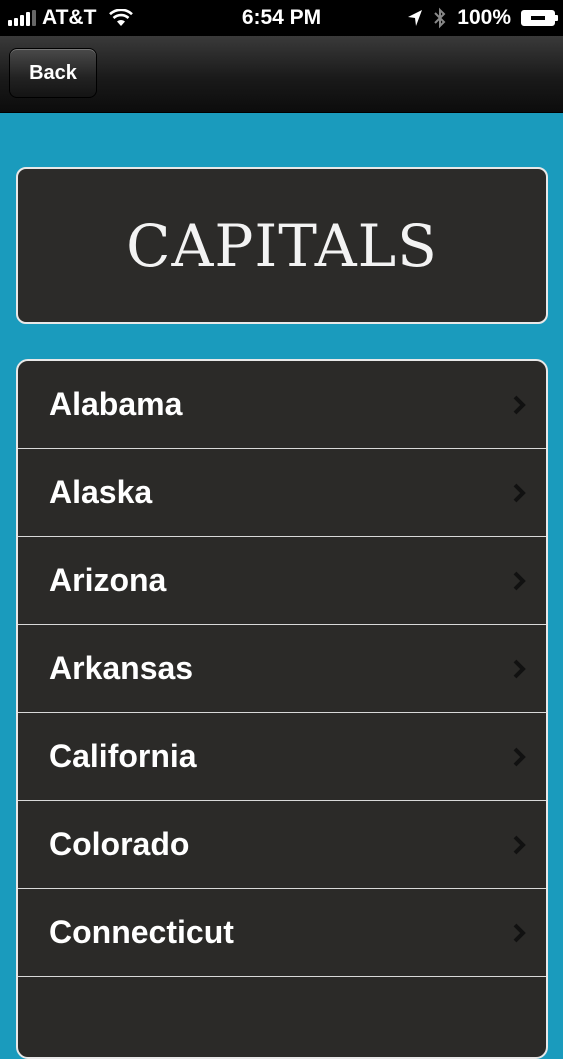 This screenshot has height=1059, width=563. I want to click on list-item-california: California, so click(282, 757).